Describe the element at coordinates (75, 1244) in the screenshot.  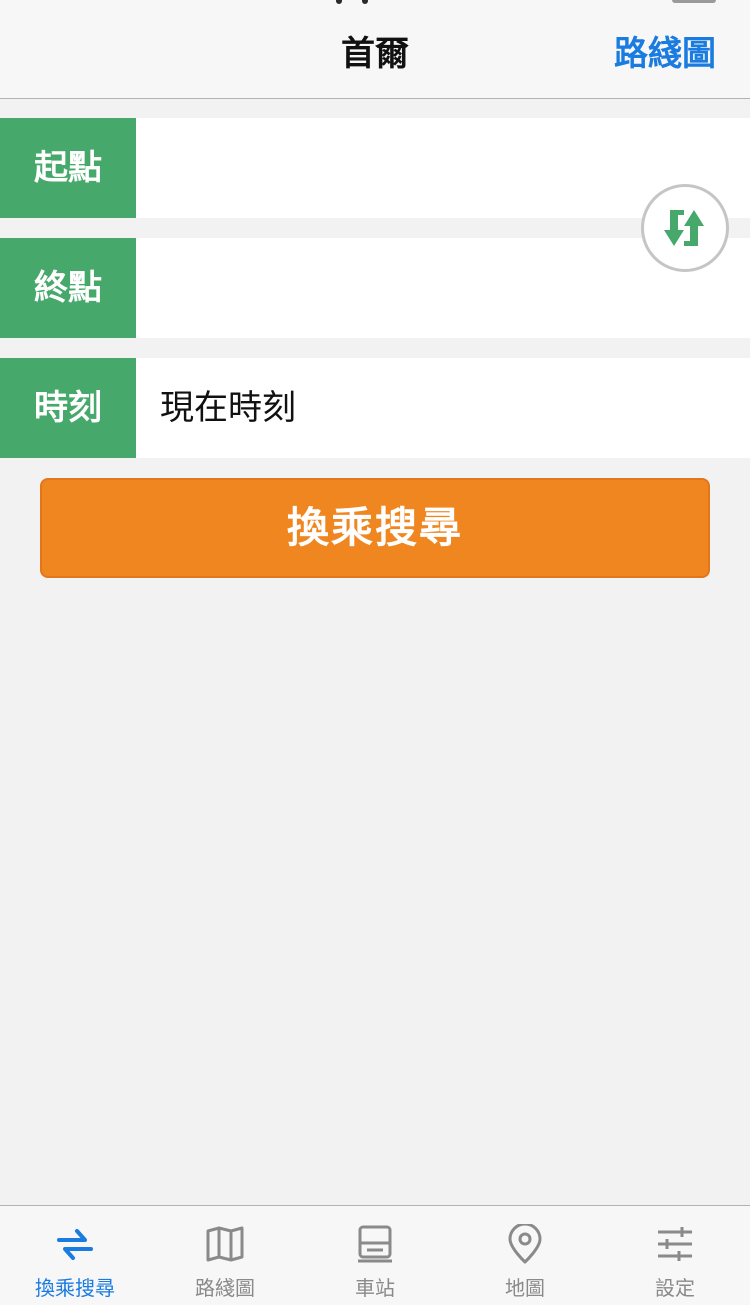
I see `transfer-icon` at that location.